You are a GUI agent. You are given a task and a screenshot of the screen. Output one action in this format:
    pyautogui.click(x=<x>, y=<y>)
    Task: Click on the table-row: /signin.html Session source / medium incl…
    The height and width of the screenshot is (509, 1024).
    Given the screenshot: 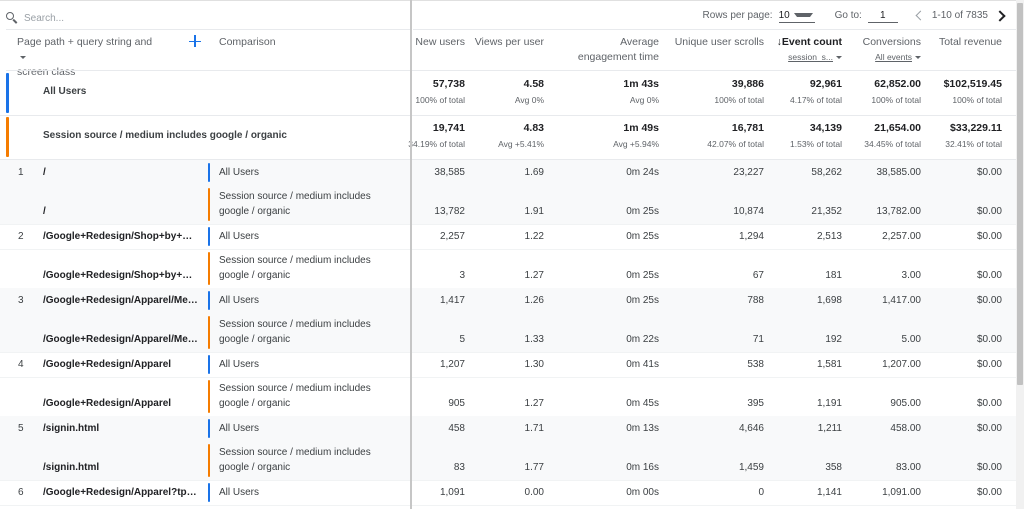 What is the action you would take?
    pyautogui.click(x=508, y=461)
    